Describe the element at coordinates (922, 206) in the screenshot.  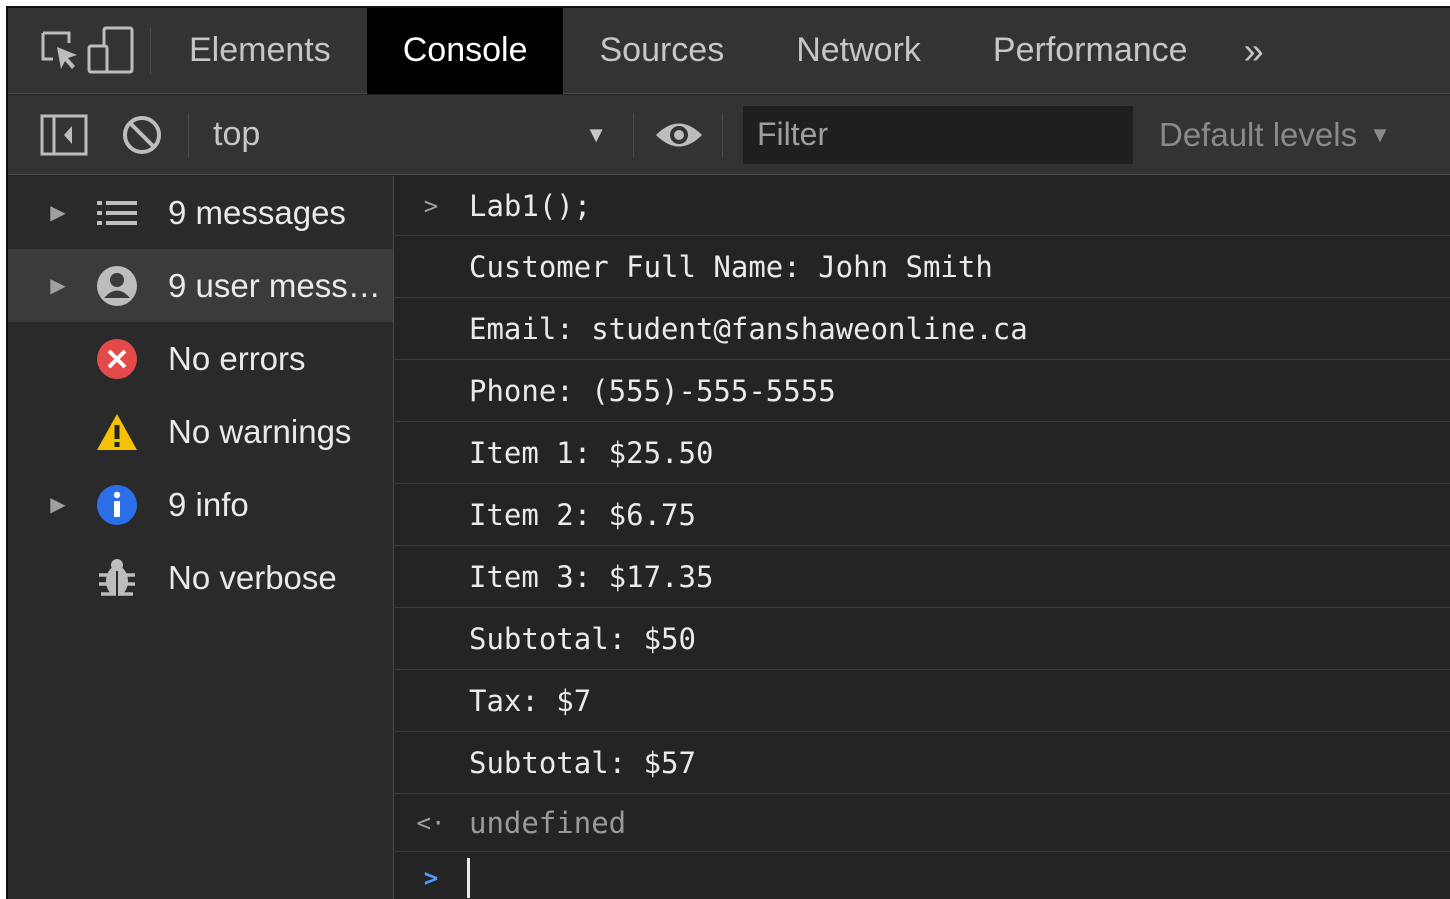
I see `console-input-entry: > Lab1();` at that location.